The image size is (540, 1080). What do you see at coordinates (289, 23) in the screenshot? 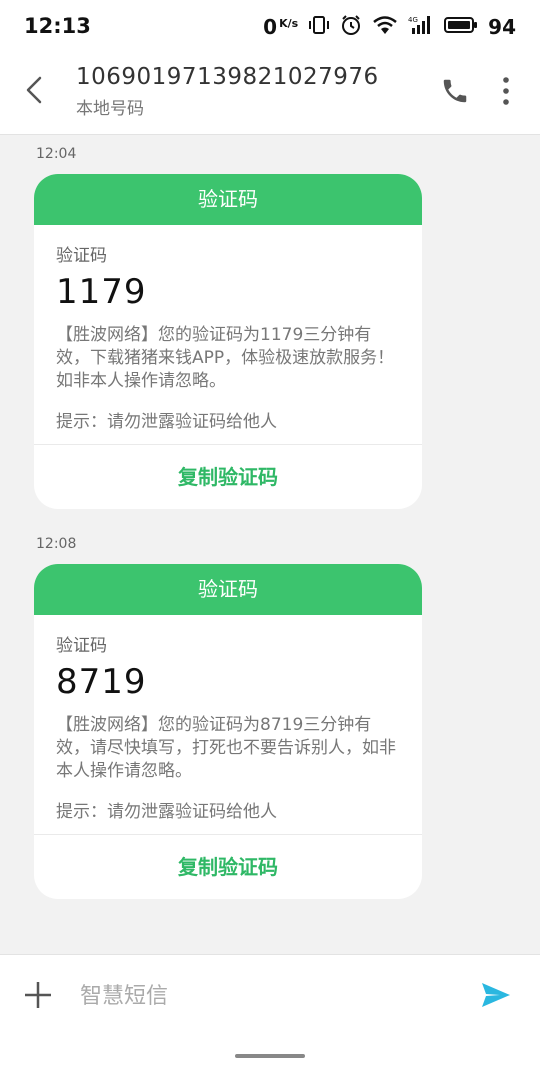
I see `network-speed-unit: K/s` at bounding box center [289, 23].